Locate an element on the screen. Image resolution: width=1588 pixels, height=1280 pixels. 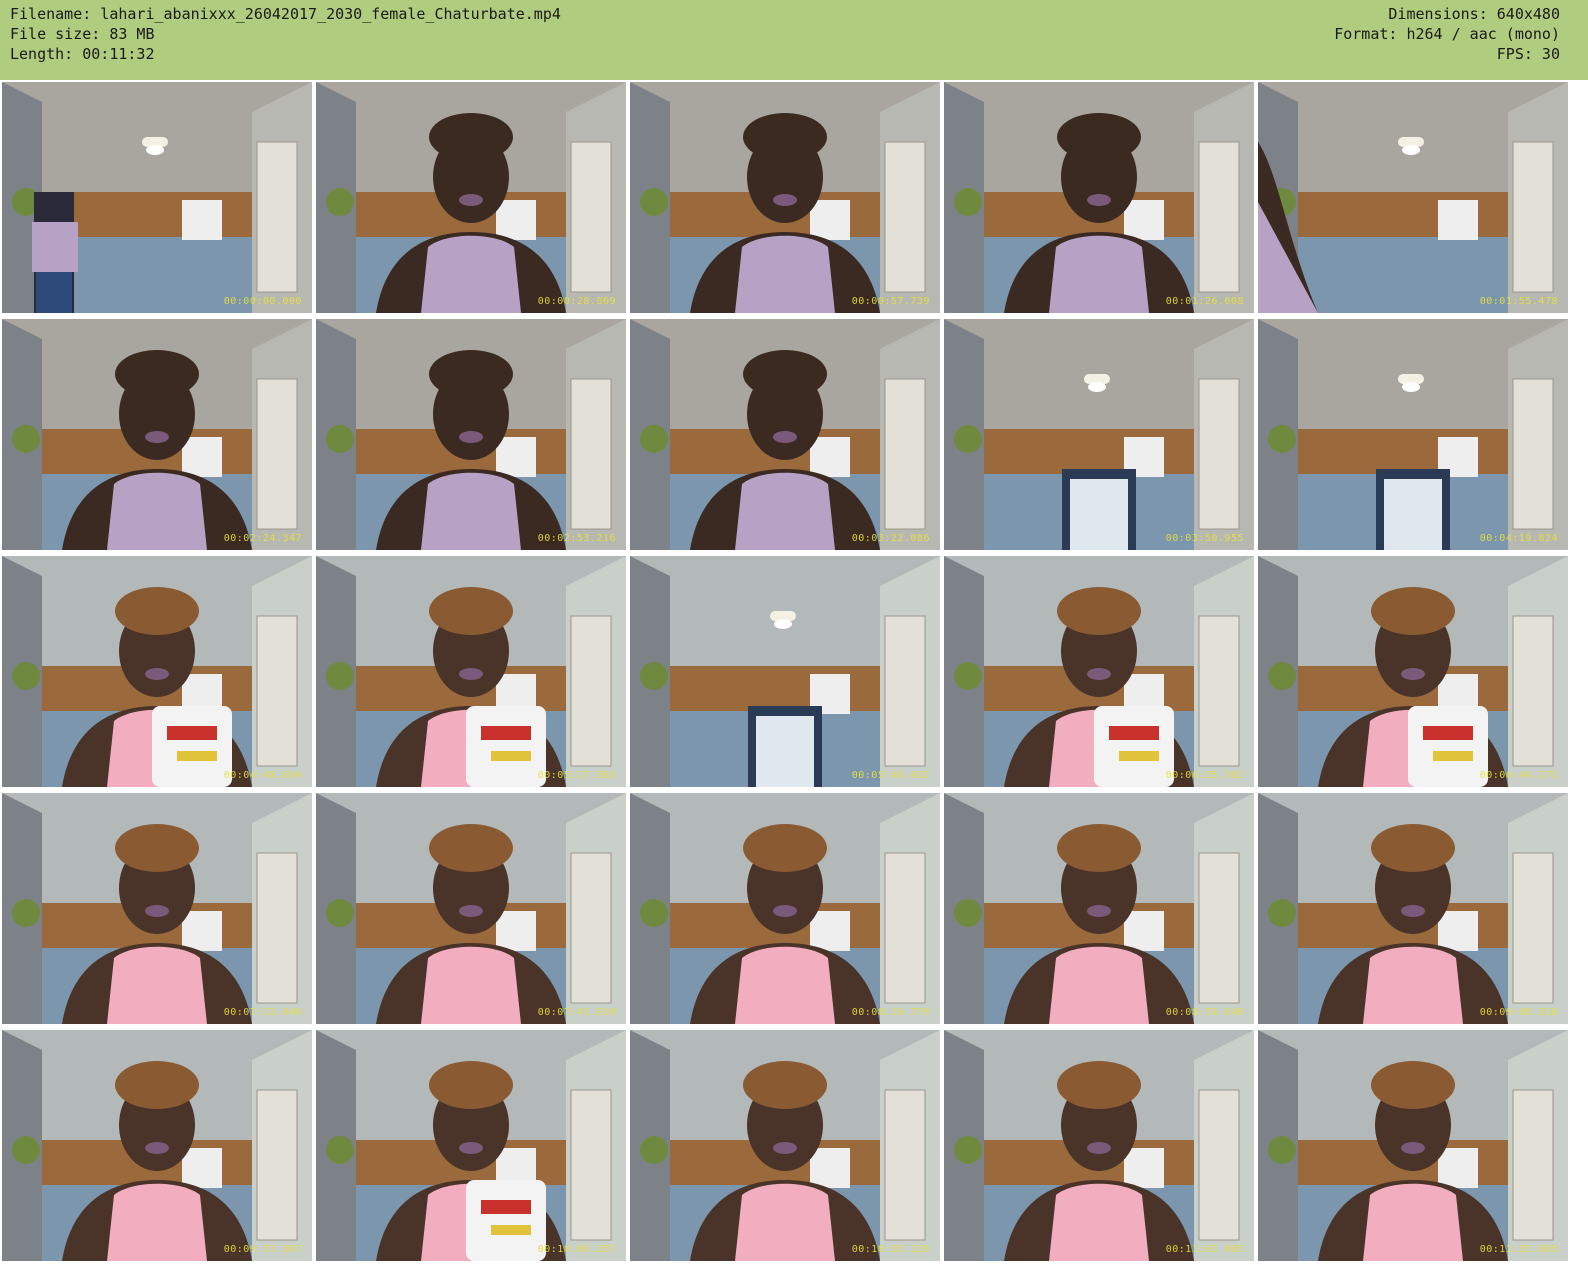
video-thumbnail: 00:04:19.824 is located at coordinates (1413, 434).